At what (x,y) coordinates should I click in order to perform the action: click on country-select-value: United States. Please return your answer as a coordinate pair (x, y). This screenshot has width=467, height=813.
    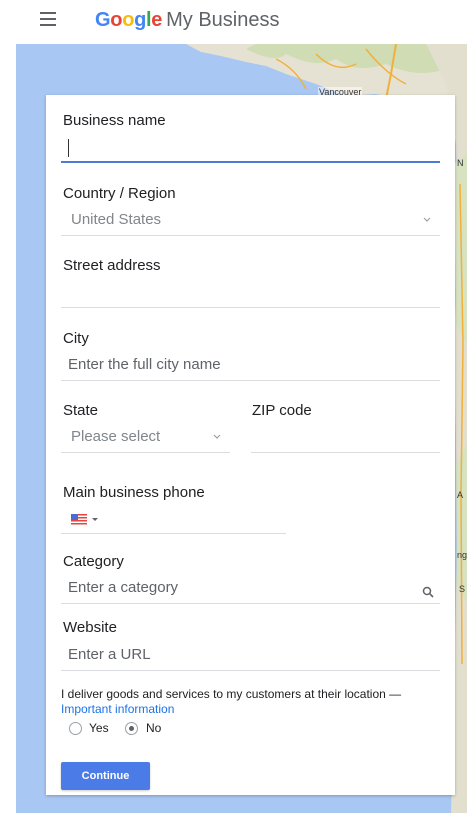
    Looking at the image, I should click on (116, 219).